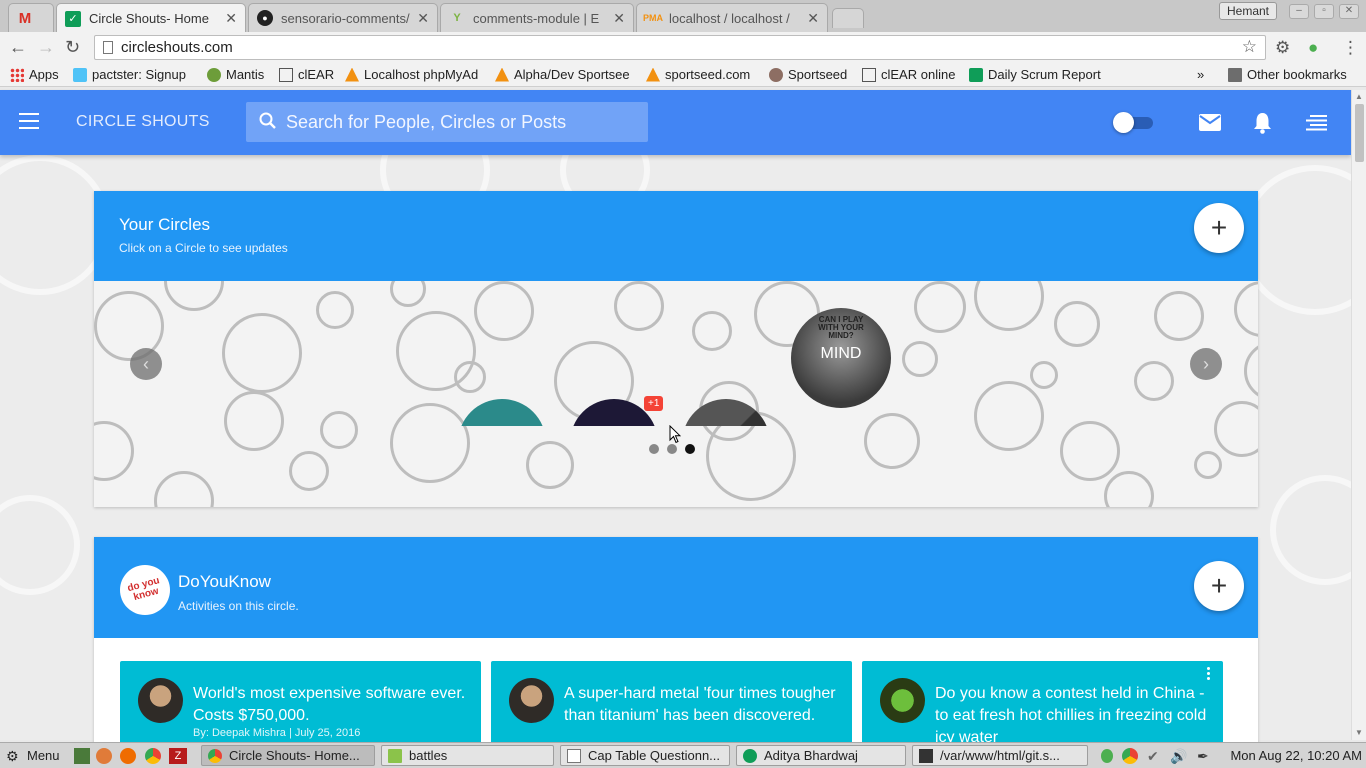  I want to click on evernote-tray-icon, so click(1107, 756).